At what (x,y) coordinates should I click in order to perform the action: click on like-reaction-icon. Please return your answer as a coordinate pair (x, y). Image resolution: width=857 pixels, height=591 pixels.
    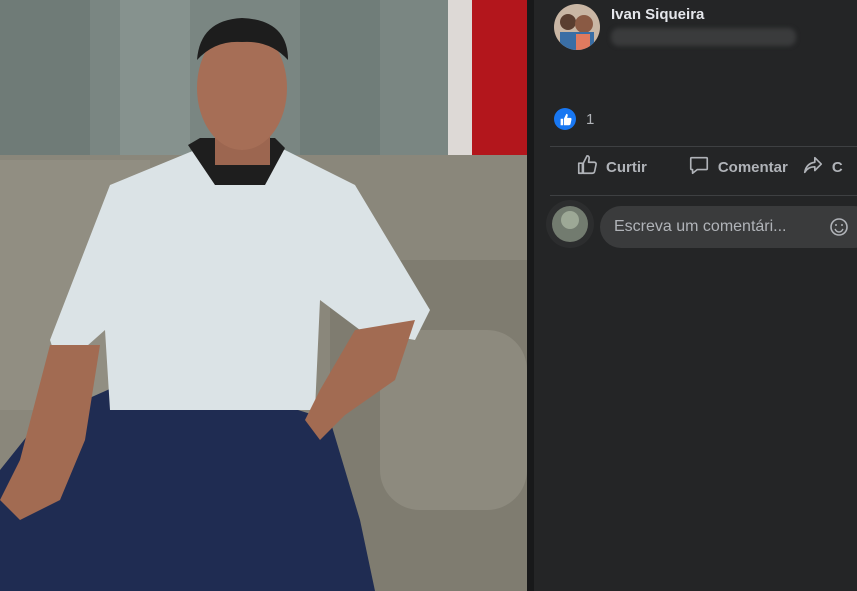
    Looking at the image, I should click on (565, 119).